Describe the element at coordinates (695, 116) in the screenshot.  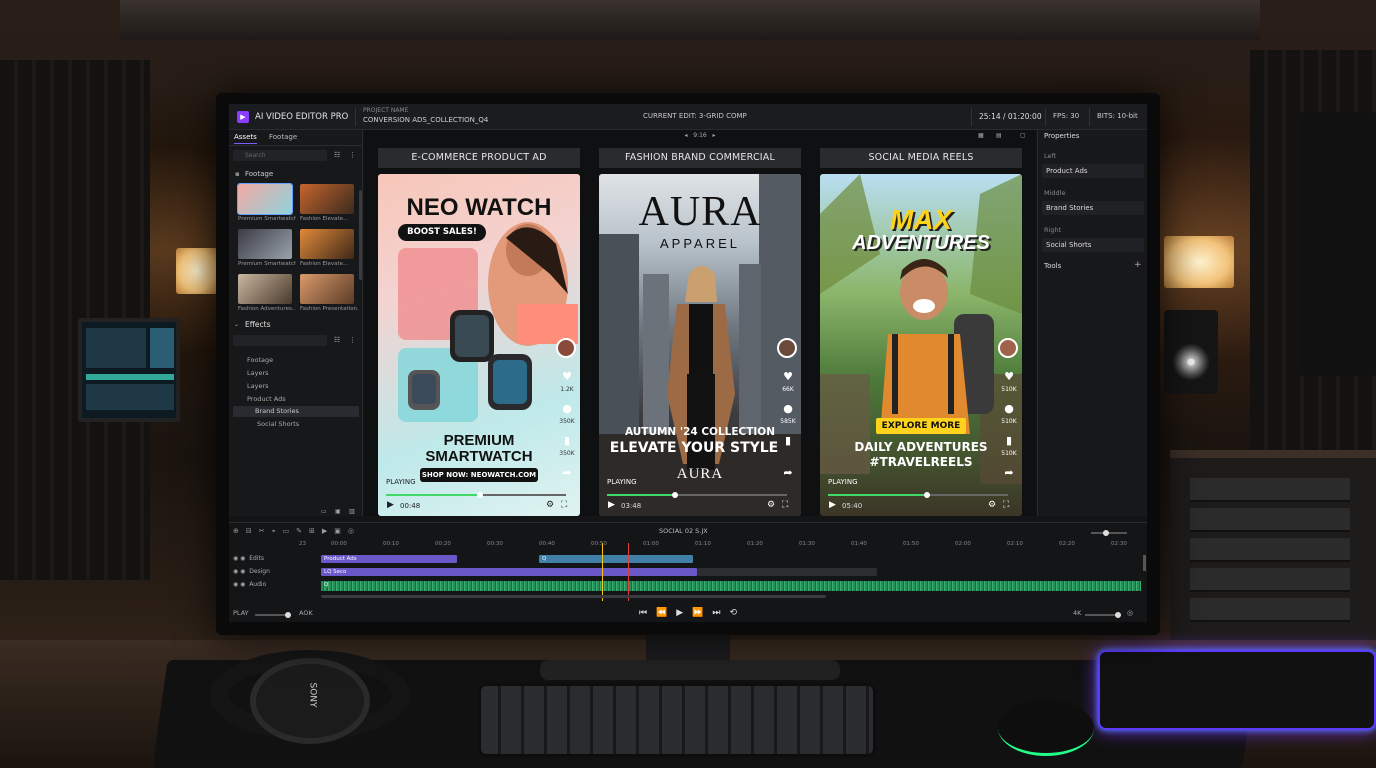
I see `current-edit: CURRENT EDIT: 3-GRID COMP` at that location.